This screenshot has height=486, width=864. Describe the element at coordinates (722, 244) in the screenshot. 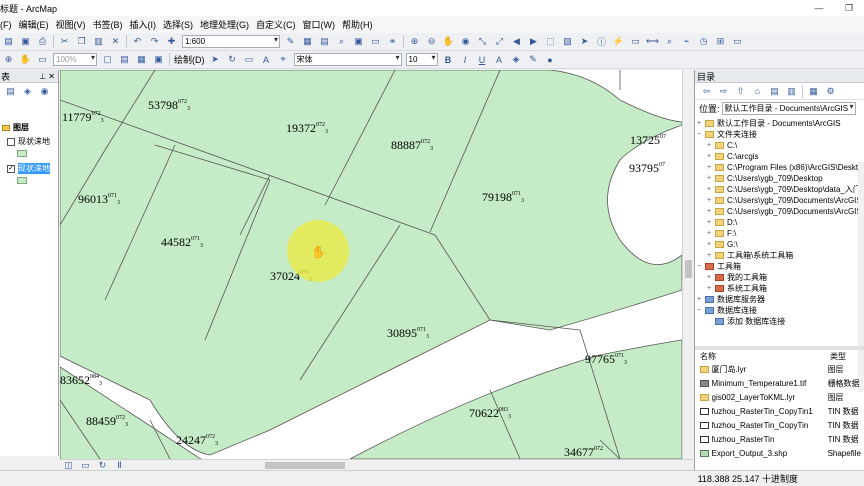

I see `tree-item: + G:\` at that location.